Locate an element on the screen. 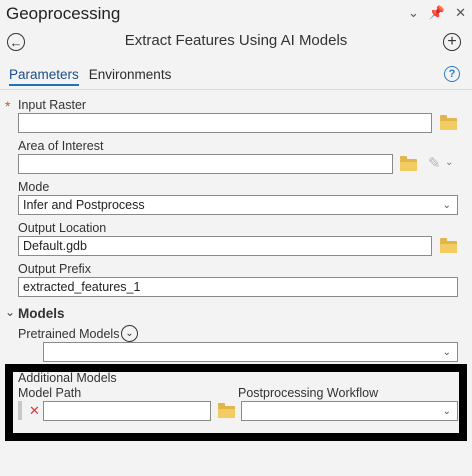 The height and width of the screenshot is (476, 472). pin-icon: 📌 is located at coordinates (437, 13).